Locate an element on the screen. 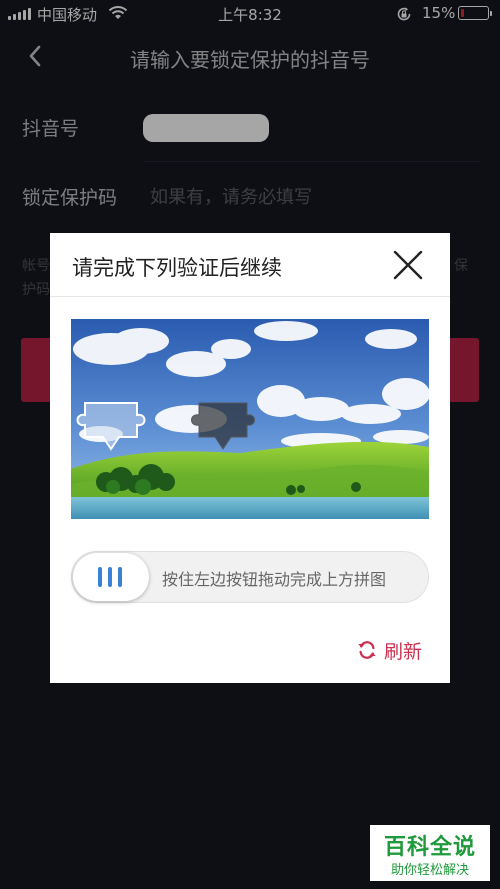 The width and height of the screenshot is (500, 889). modal-header: 请完成下列验证后继续 is located at coordinates (250, 265).